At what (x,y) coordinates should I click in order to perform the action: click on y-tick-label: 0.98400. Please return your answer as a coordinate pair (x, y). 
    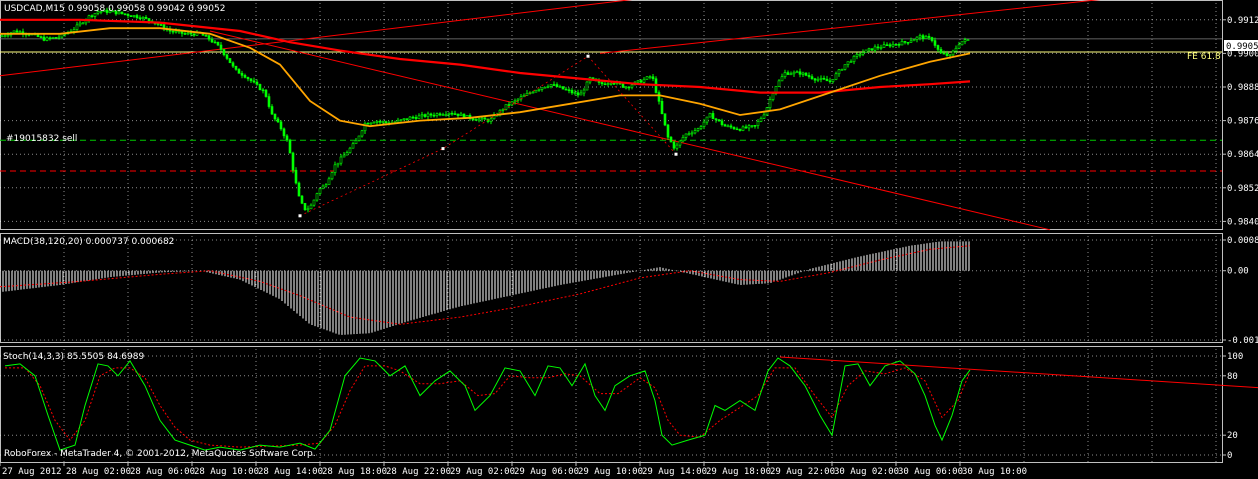
    Looking at the image, I should click on (1242, 222).